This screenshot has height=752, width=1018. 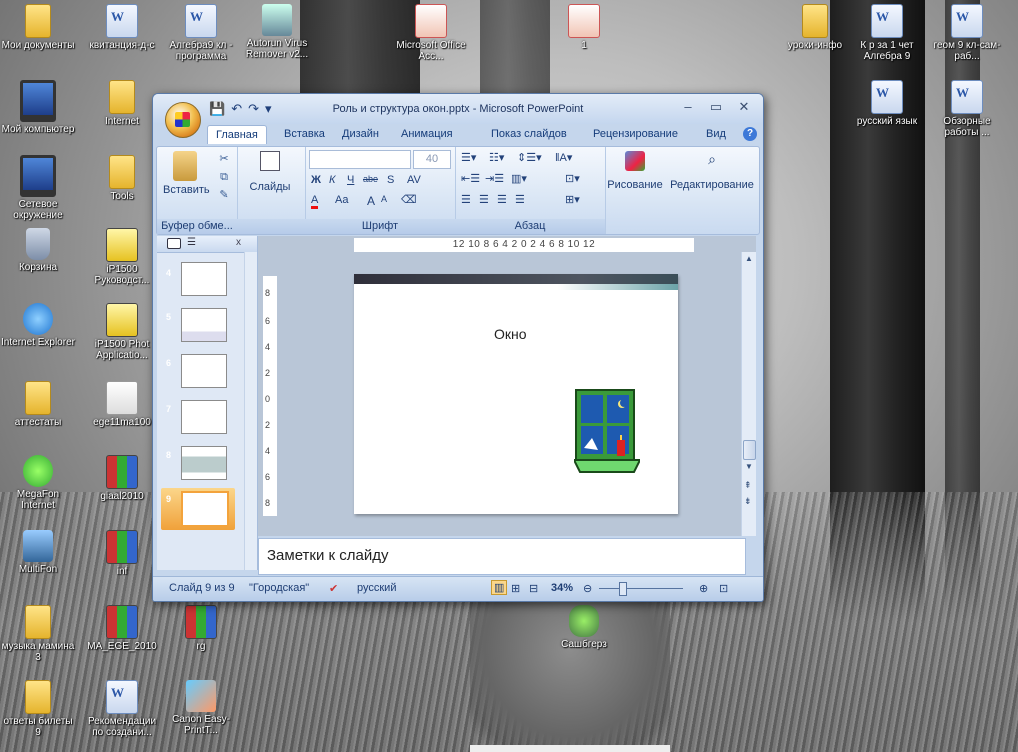 I want to click on vertical-scrollbar: ▲ ▼ ⇞ ⇟, so click(x=748, y=394).